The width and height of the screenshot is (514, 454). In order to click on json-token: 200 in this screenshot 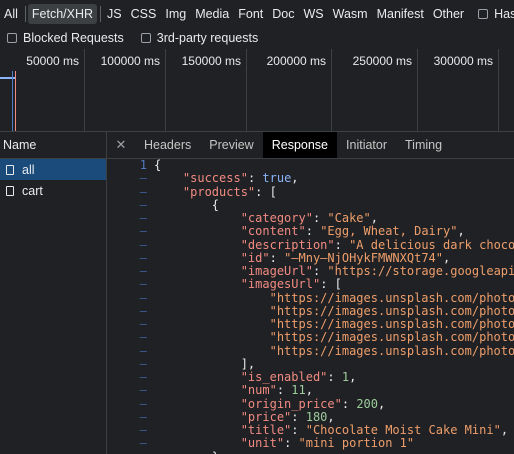, I will do `click(367, 403)`.